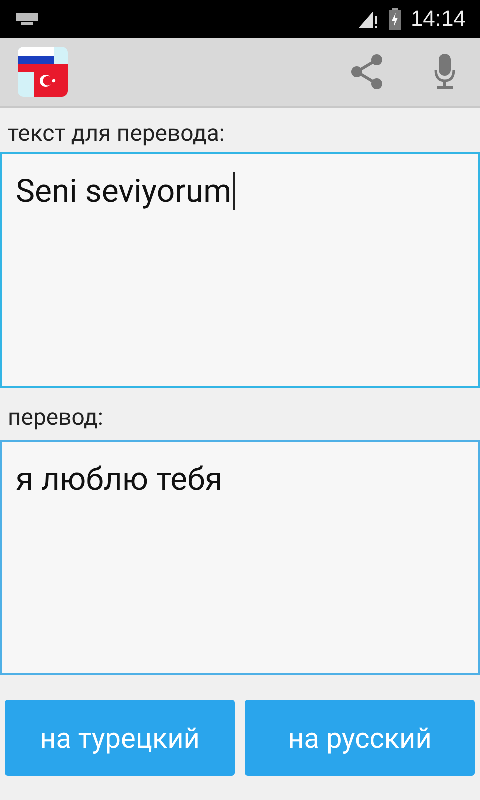 This screenshot has width=480, height=800. I want to click on microphone-icon, so click(445, 72).